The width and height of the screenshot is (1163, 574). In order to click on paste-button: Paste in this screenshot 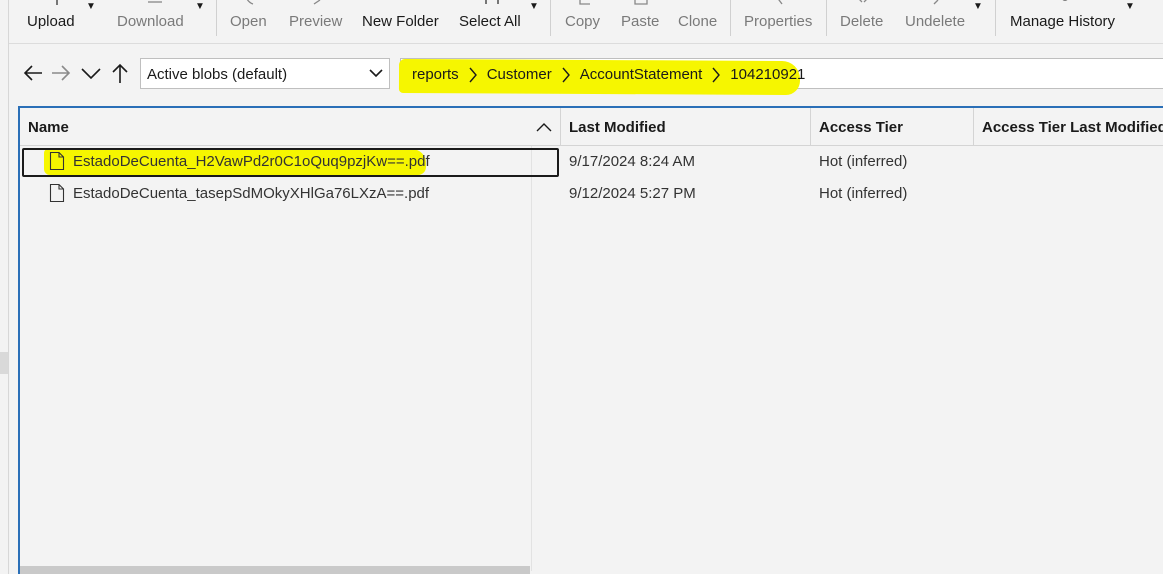, I will do `click(641, 22)`.